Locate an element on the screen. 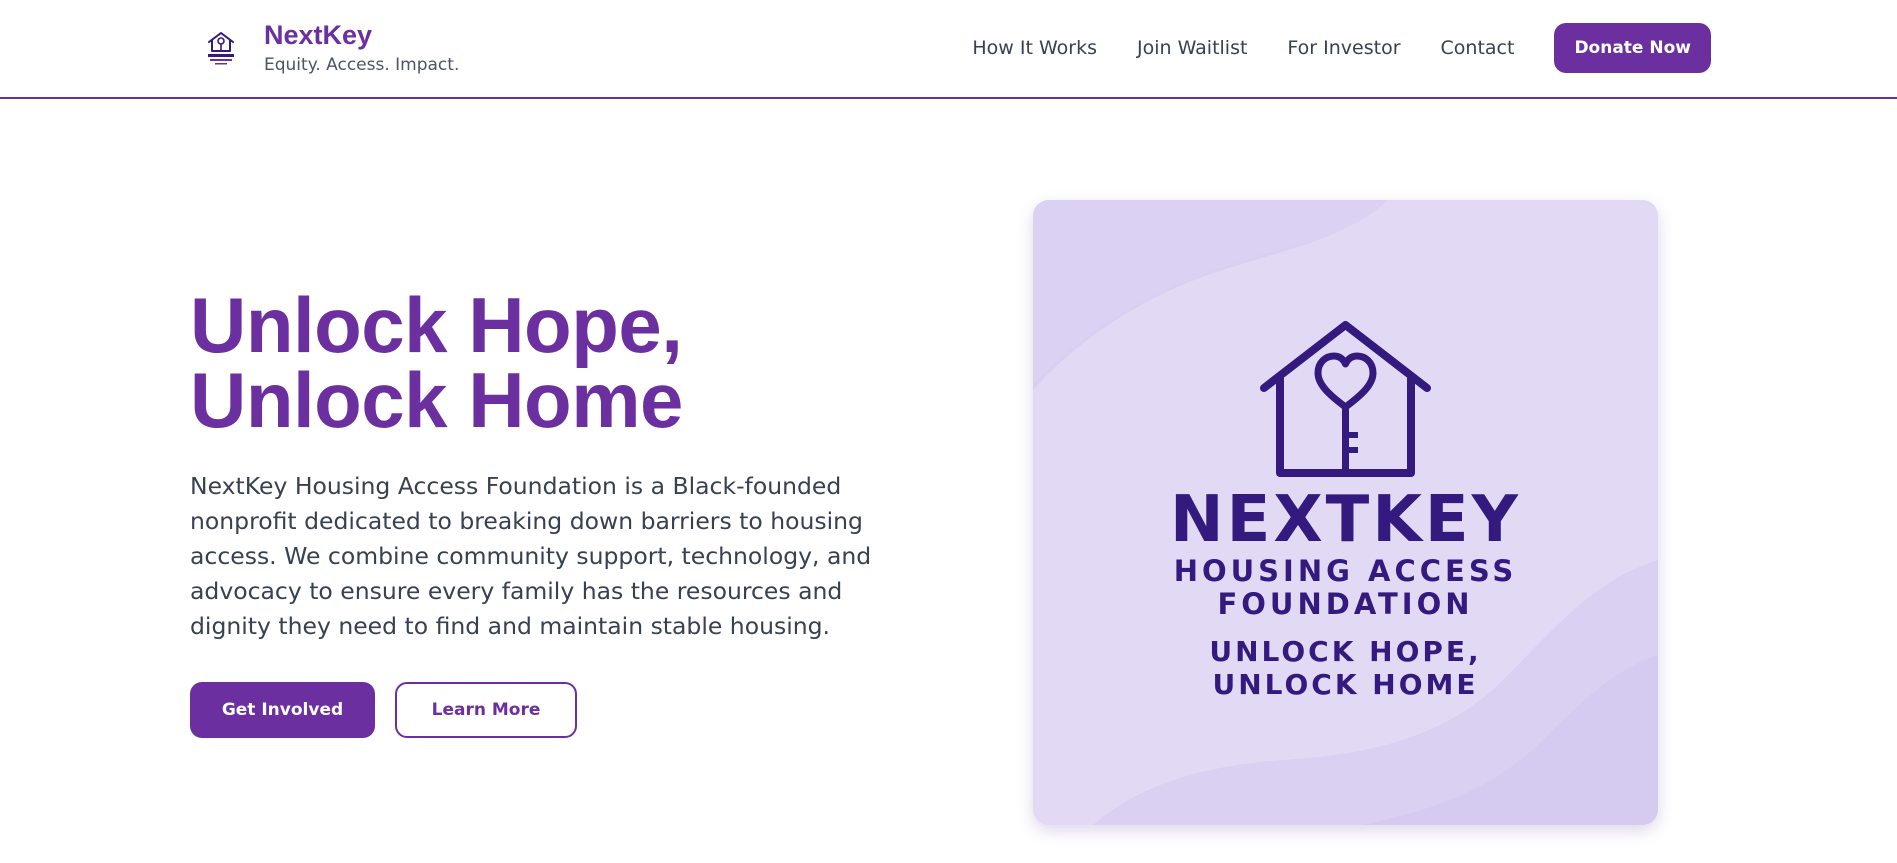 The height and width of the screenshot is (863, 1897). brand-text: NextKey Equity. Access. Impact. is located at coordinates (361, 48).